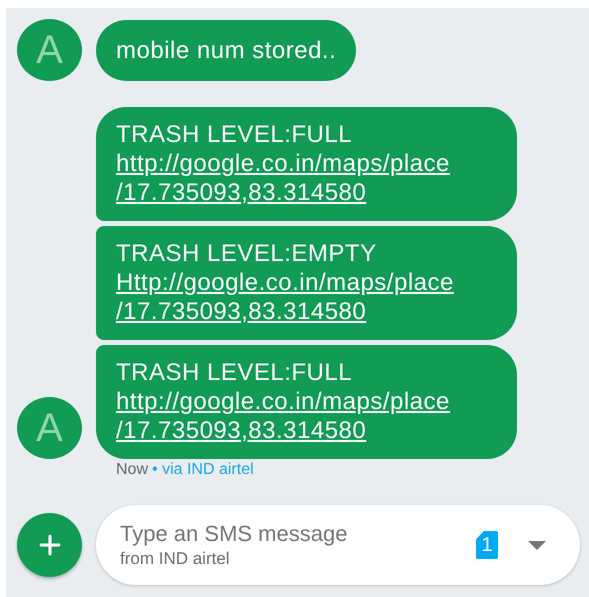  I want to click on carrier-info: • via IND airtel, so click(203, 470).